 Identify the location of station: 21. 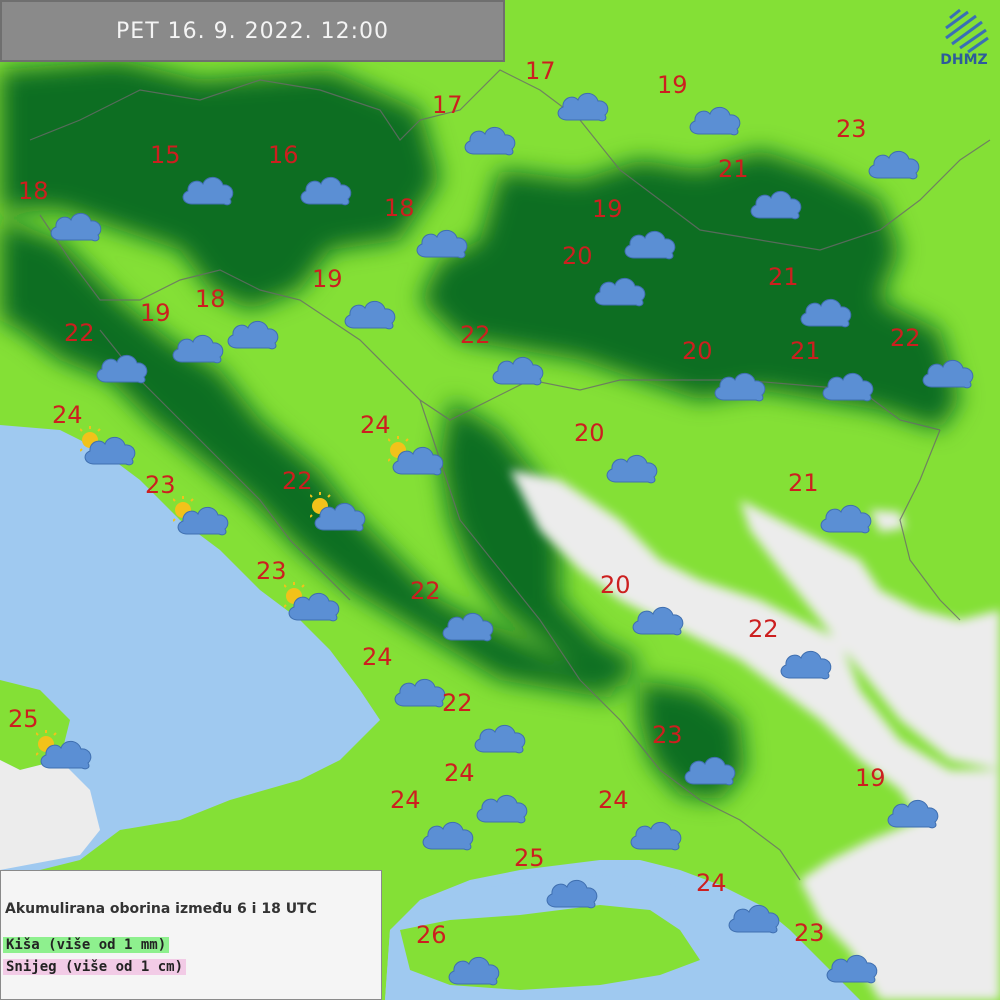
(763, 196).